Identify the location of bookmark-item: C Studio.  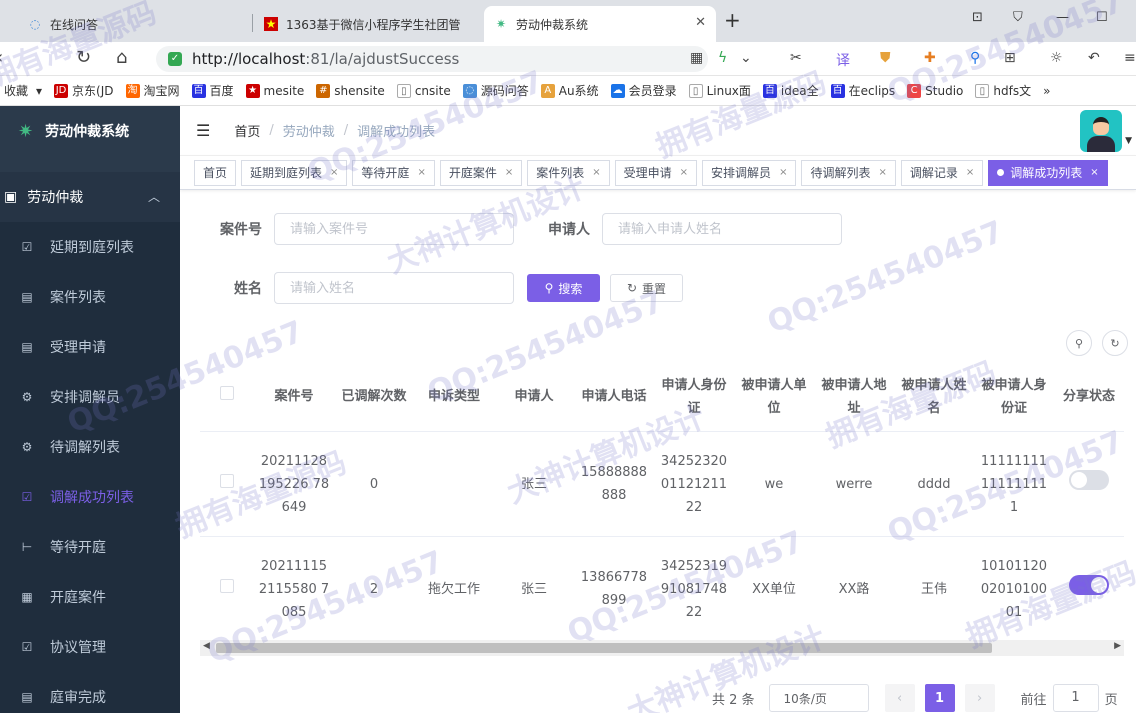
(935, 90).